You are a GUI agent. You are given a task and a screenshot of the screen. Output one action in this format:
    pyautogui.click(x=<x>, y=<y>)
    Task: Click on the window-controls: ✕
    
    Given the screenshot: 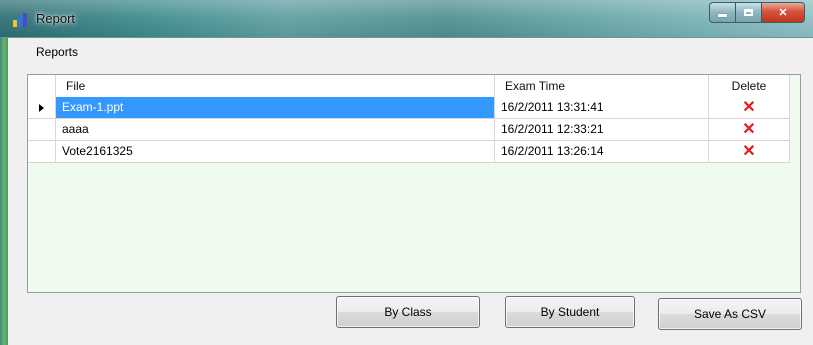 What is the action you would take?
    pyautogui.click(x=757, y=12)
    